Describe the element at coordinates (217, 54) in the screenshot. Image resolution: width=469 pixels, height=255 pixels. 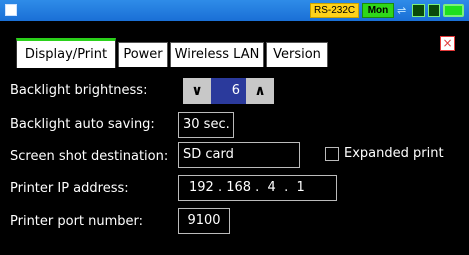
I see `tab-wireless-lan: Wireless LAN` at that location.